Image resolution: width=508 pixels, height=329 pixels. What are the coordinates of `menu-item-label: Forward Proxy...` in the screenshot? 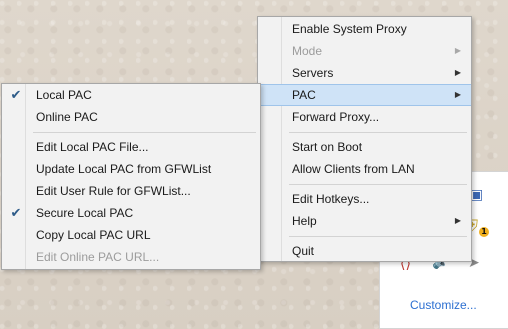 It's located at (336, 117).